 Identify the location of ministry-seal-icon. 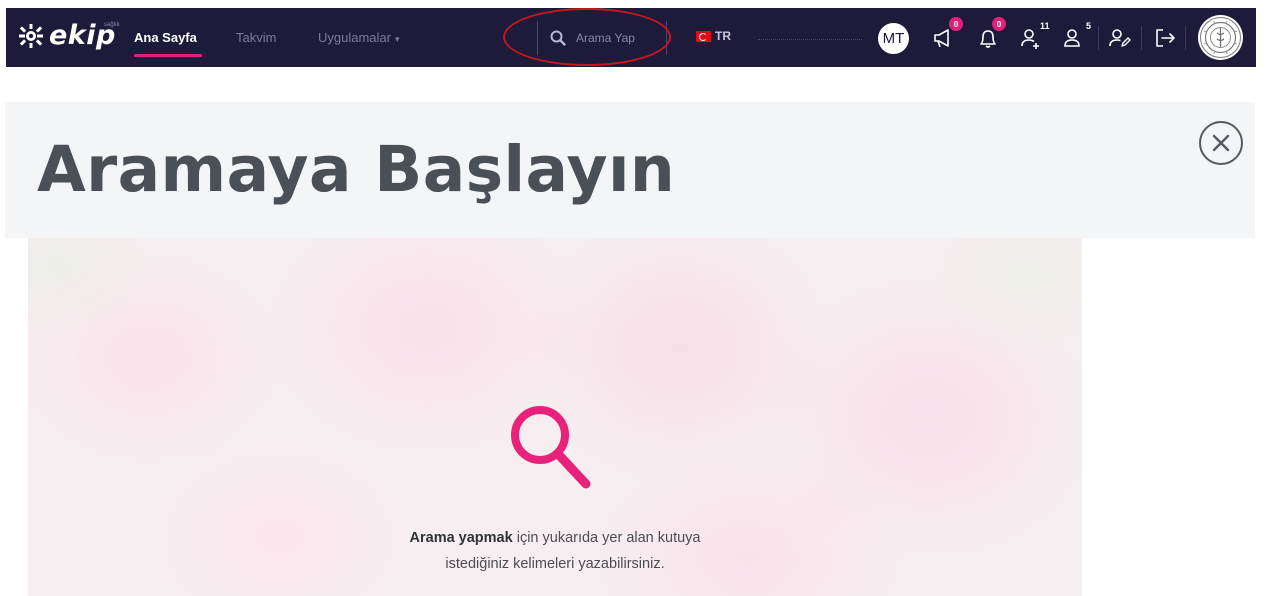
(1220, 37).